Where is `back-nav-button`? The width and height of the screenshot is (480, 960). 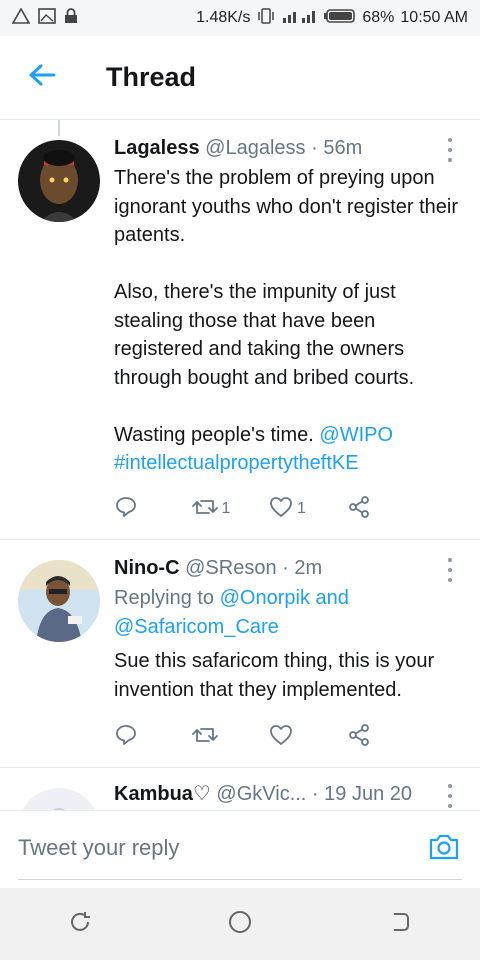
back-nav-button is located at coordinates (400, 924).